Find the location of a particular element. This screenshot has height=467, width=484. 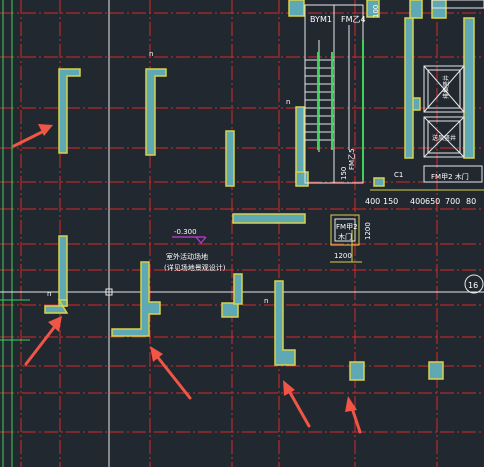

dim-150: 150 is located at coordinates (344, 173).